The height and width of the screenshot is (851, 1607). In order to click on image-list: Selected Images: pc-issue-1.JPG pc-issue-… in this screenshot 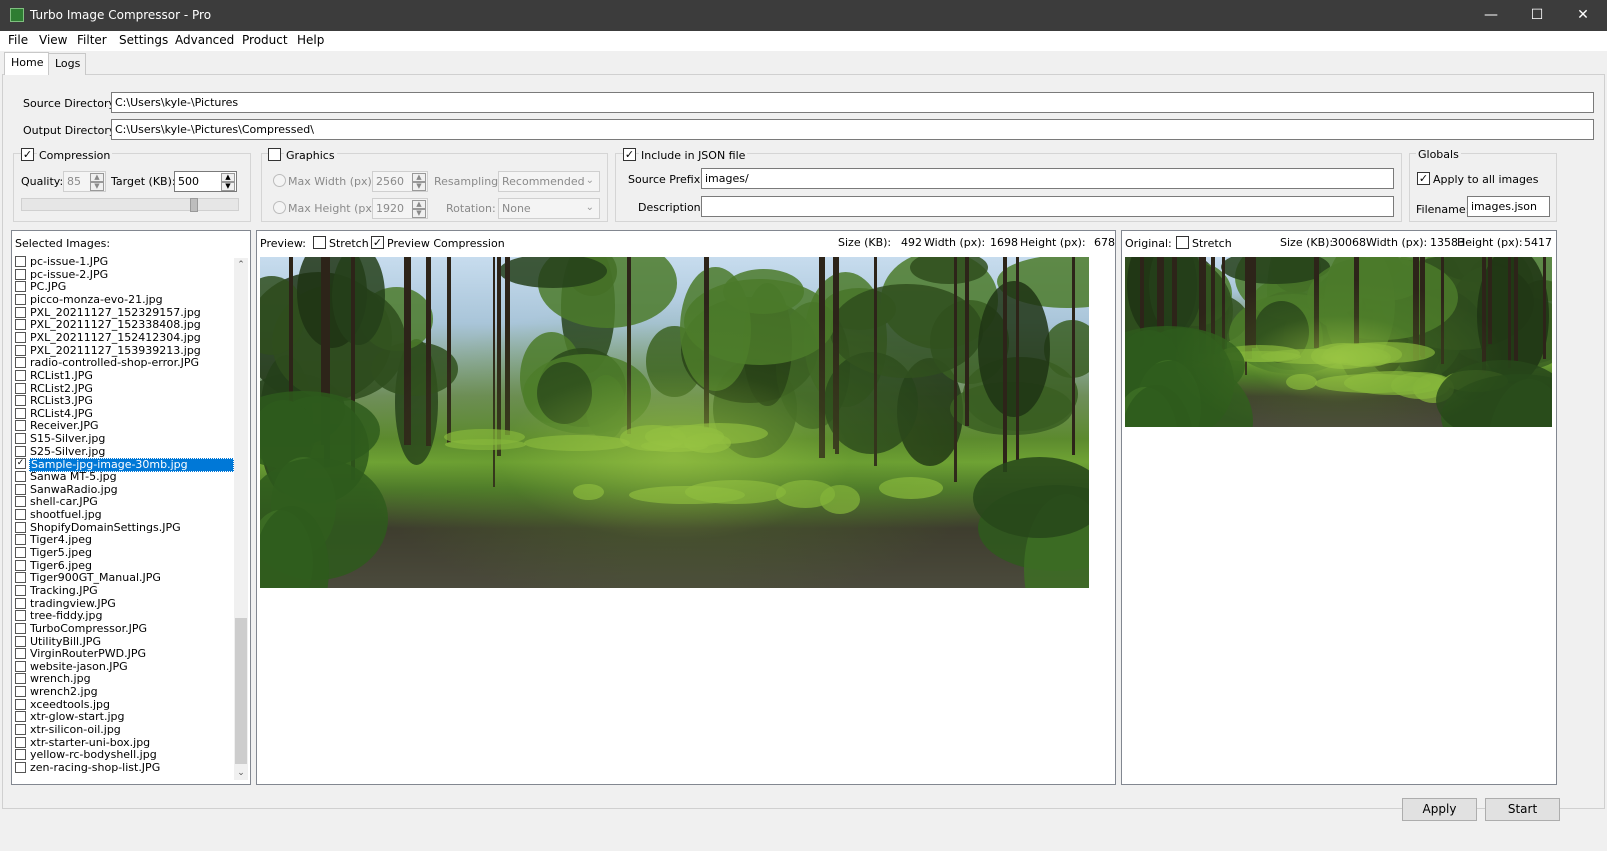, I will do `click(131, 507)`.